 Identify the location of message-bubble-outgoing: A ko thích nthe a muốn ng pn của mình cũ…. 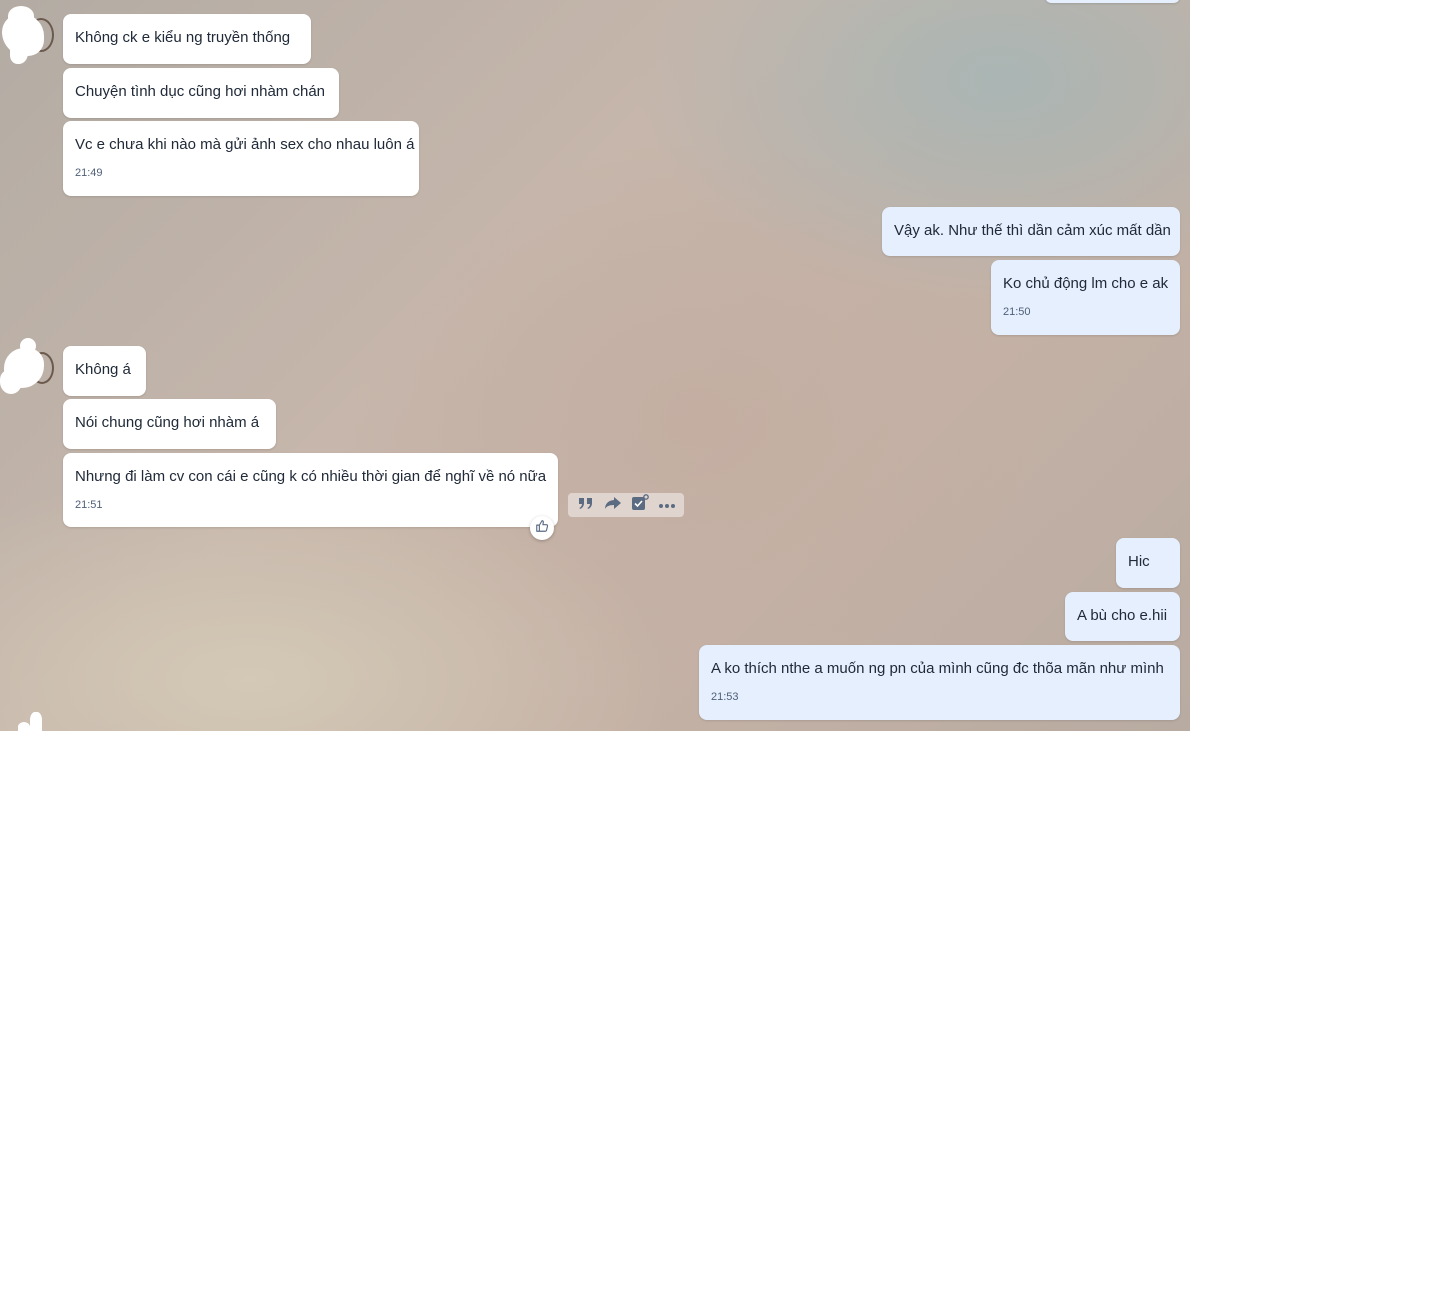
(939, 682).